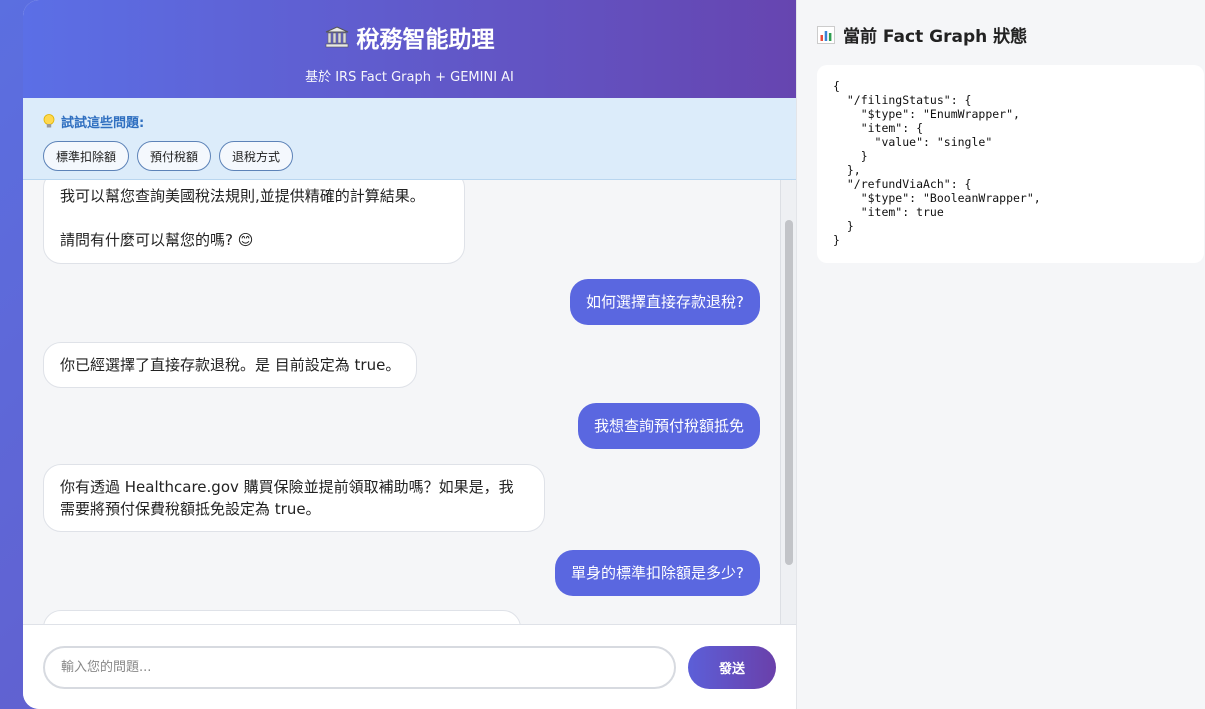 The width and height of the screenshot is (1205, 709). What do you see at coordinates (86, 156) in the screenshot?
I see `suggestion-chip-standard-deduction: 標準扣除額` at bounding box center [86, 156].